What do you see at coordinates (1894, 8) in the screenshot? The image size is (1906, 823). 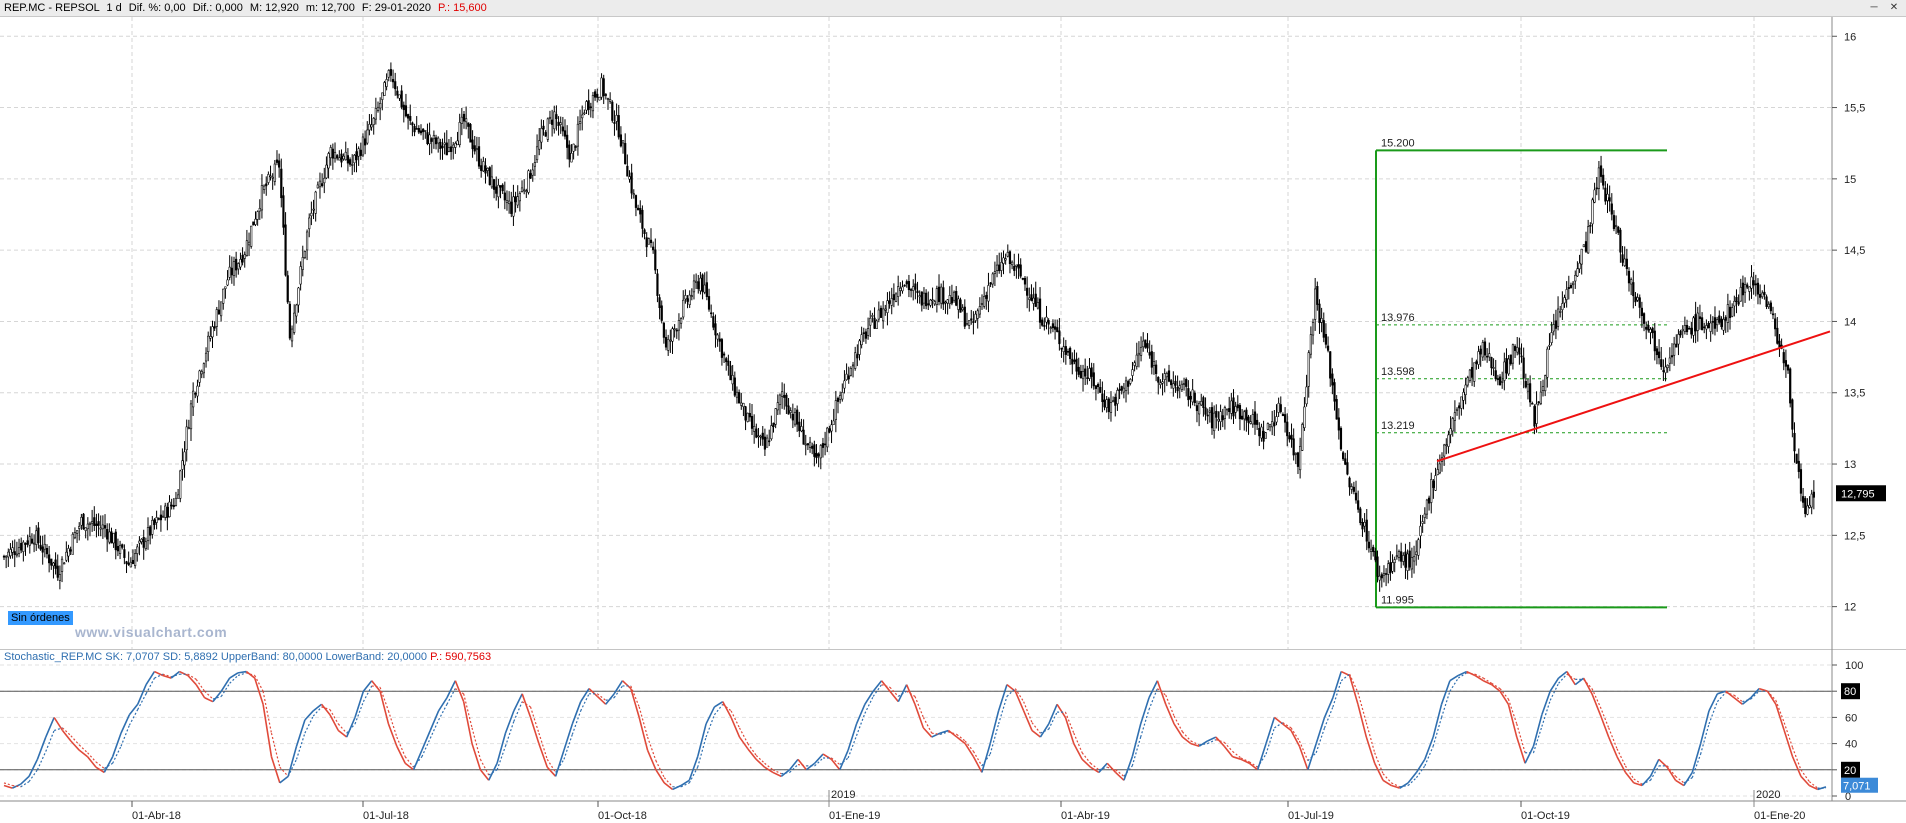 I see `close-icon: ✕` at bounding box center [1894, 8].